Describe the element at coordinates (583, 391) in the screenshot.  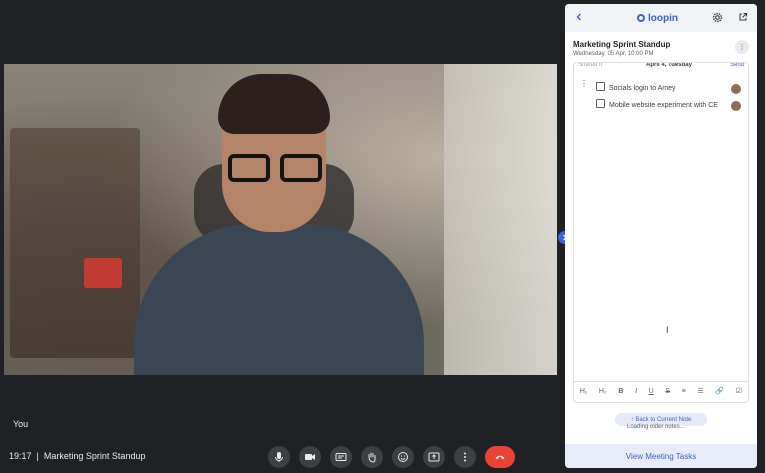
I see `heading1-button: H₁` at that location.